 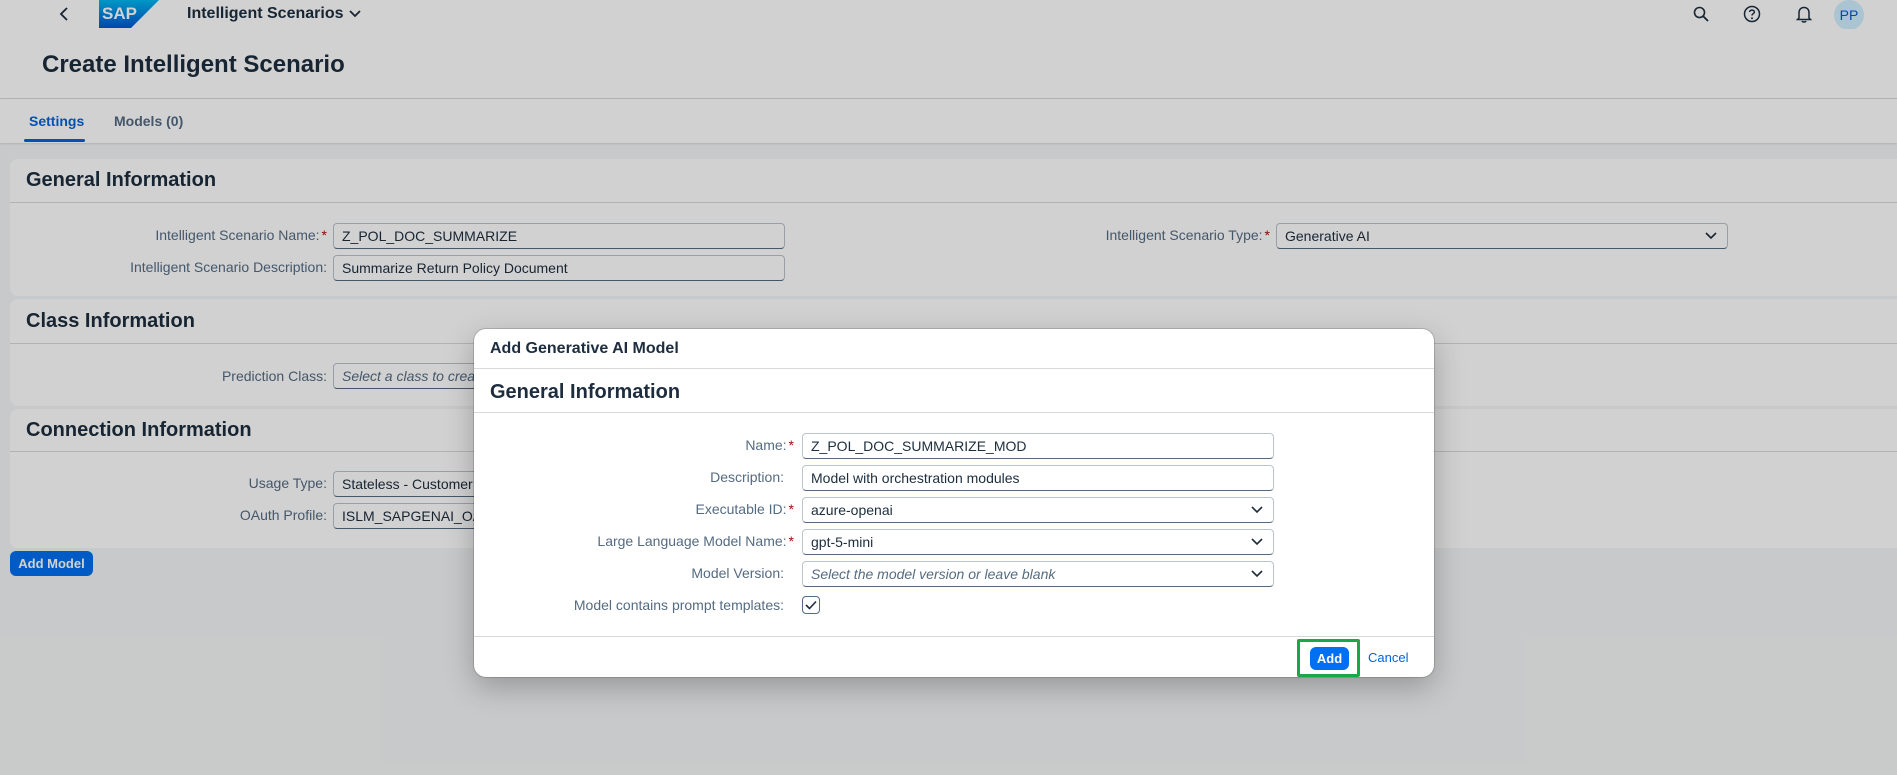 What do you see at coordinates (1038, 478) in the screenshot?
I see `model-description-input: Model with orchestration modules` at bounding box center [1038, 478].